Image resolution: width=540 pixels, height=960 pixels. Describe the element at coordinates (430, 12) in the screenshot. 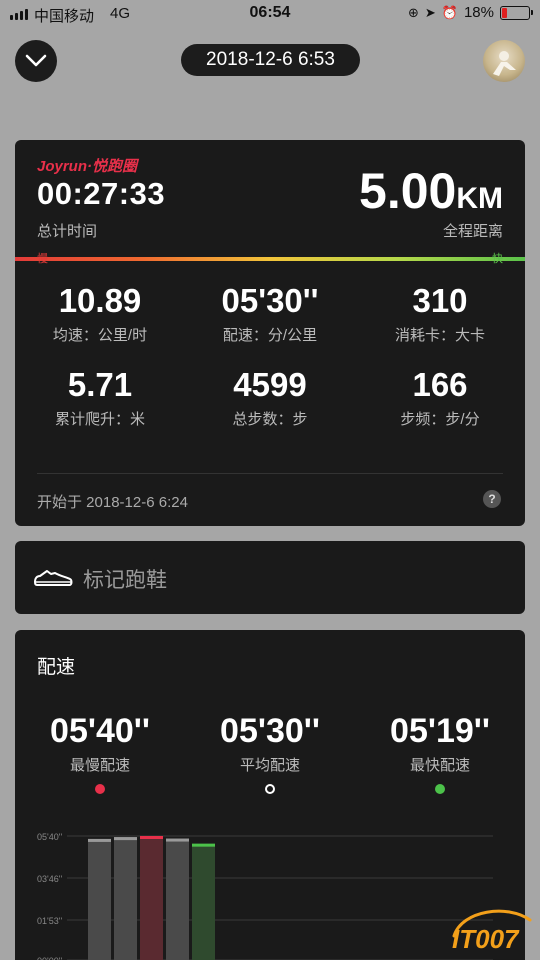

I see `location-arrow-icon: ➤` at that location.